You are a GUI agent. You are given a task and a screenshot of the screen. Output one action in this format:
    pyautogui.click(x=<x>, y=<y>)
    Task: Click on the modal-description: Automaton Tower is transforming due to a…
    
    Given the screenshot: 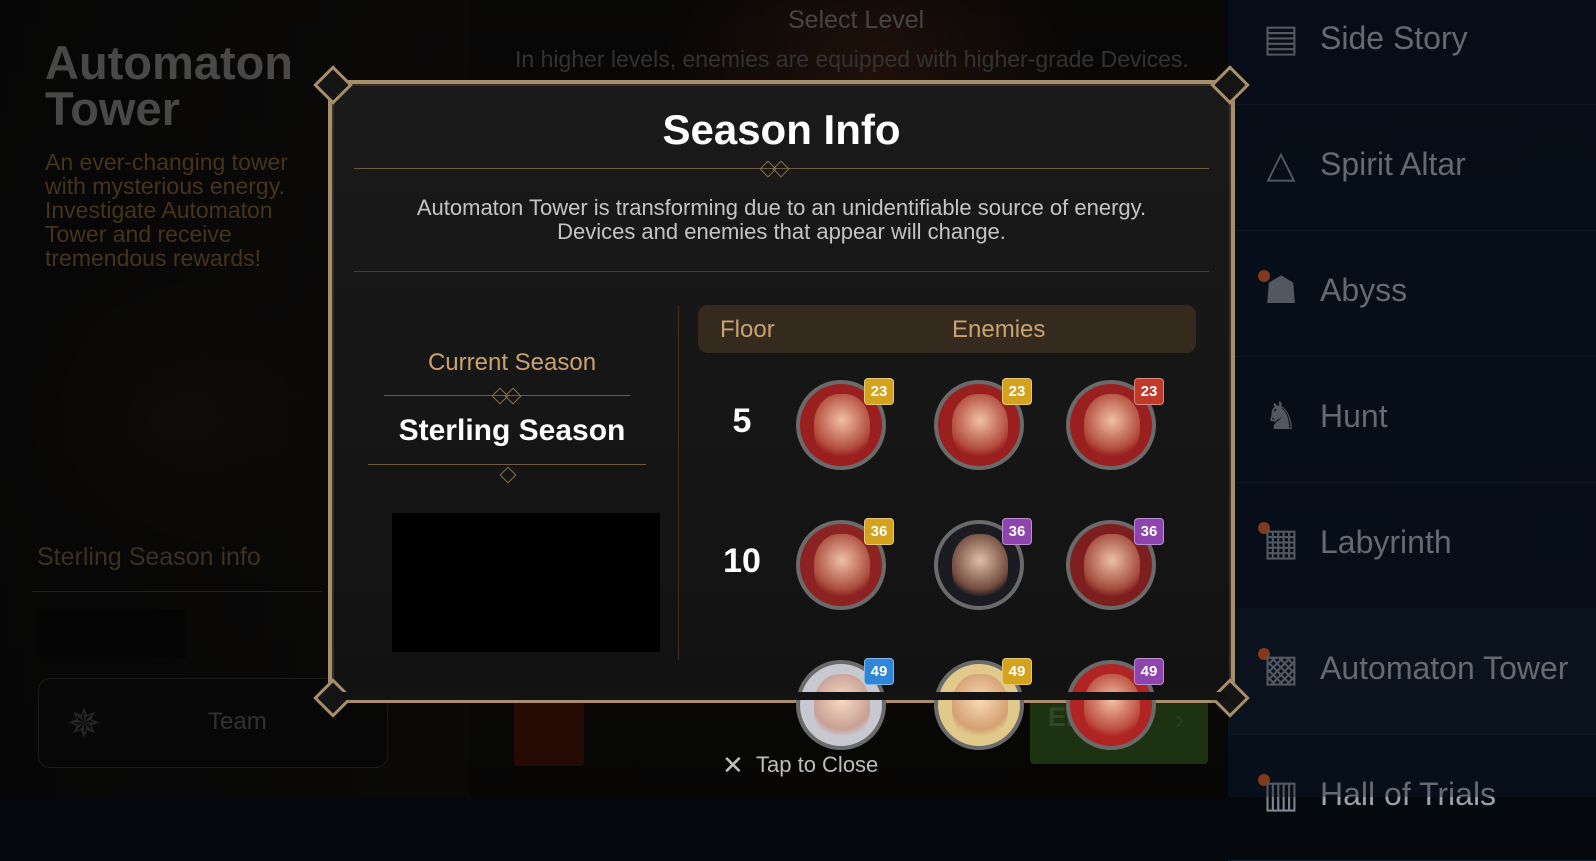 What is the action you would take?
    pyautogui.click(x=781, y=220)
    